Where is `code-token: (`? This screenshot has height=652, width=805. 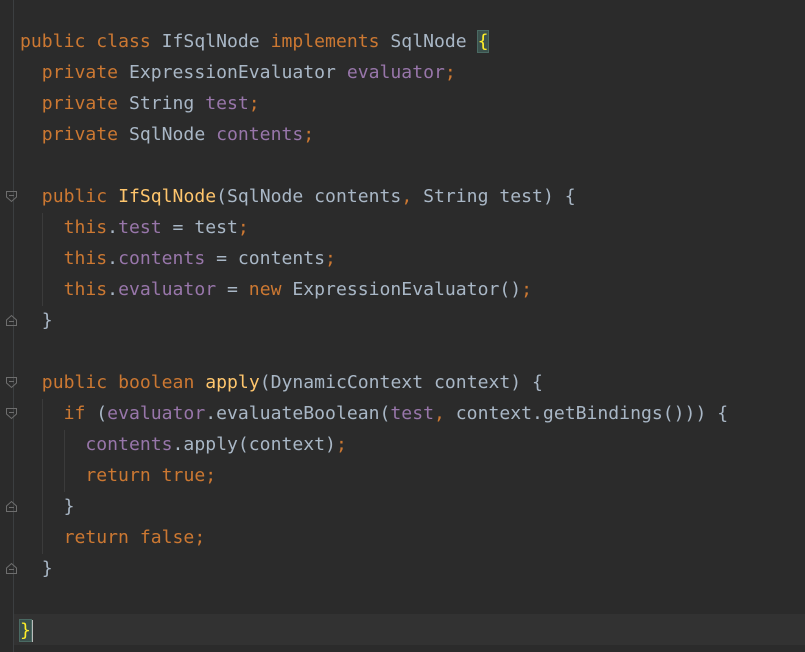 code-token: ( is located at coordinates (96, 413).